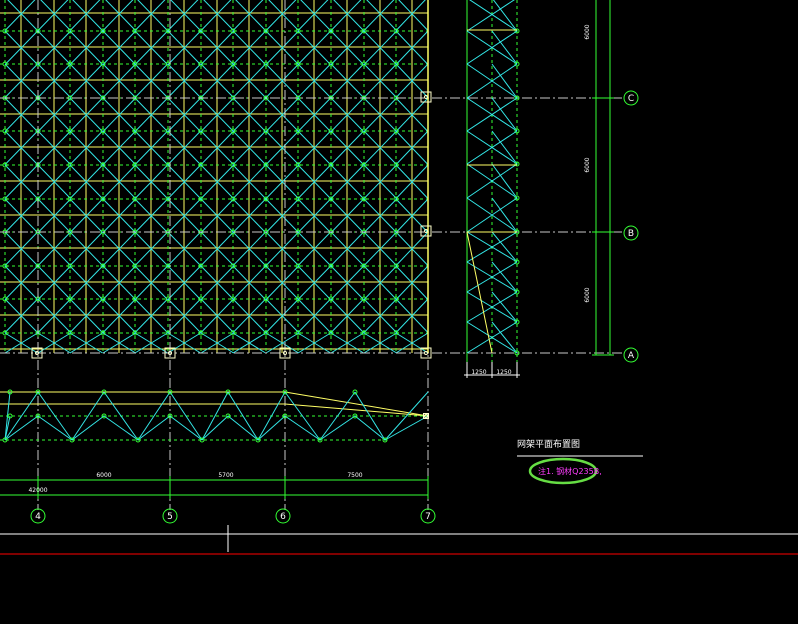 This screenshot has height=624, width=798. Describe the element at coordinates (354, 475) in the screenshot. I see `dimension-bottom-3: 7500` at that location.